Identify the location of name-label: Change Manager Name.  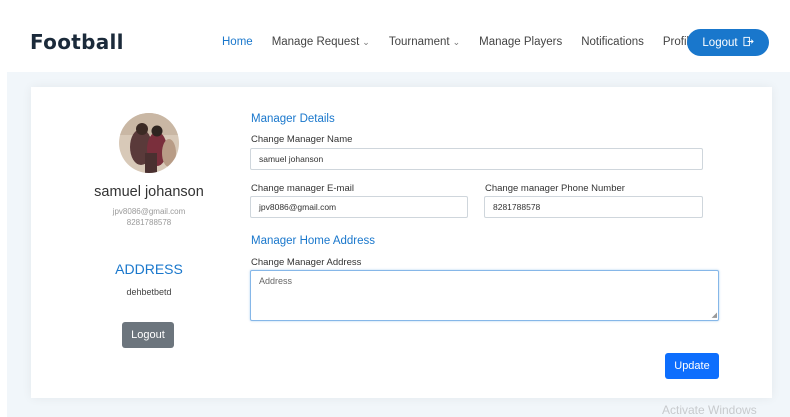
(302, 139).